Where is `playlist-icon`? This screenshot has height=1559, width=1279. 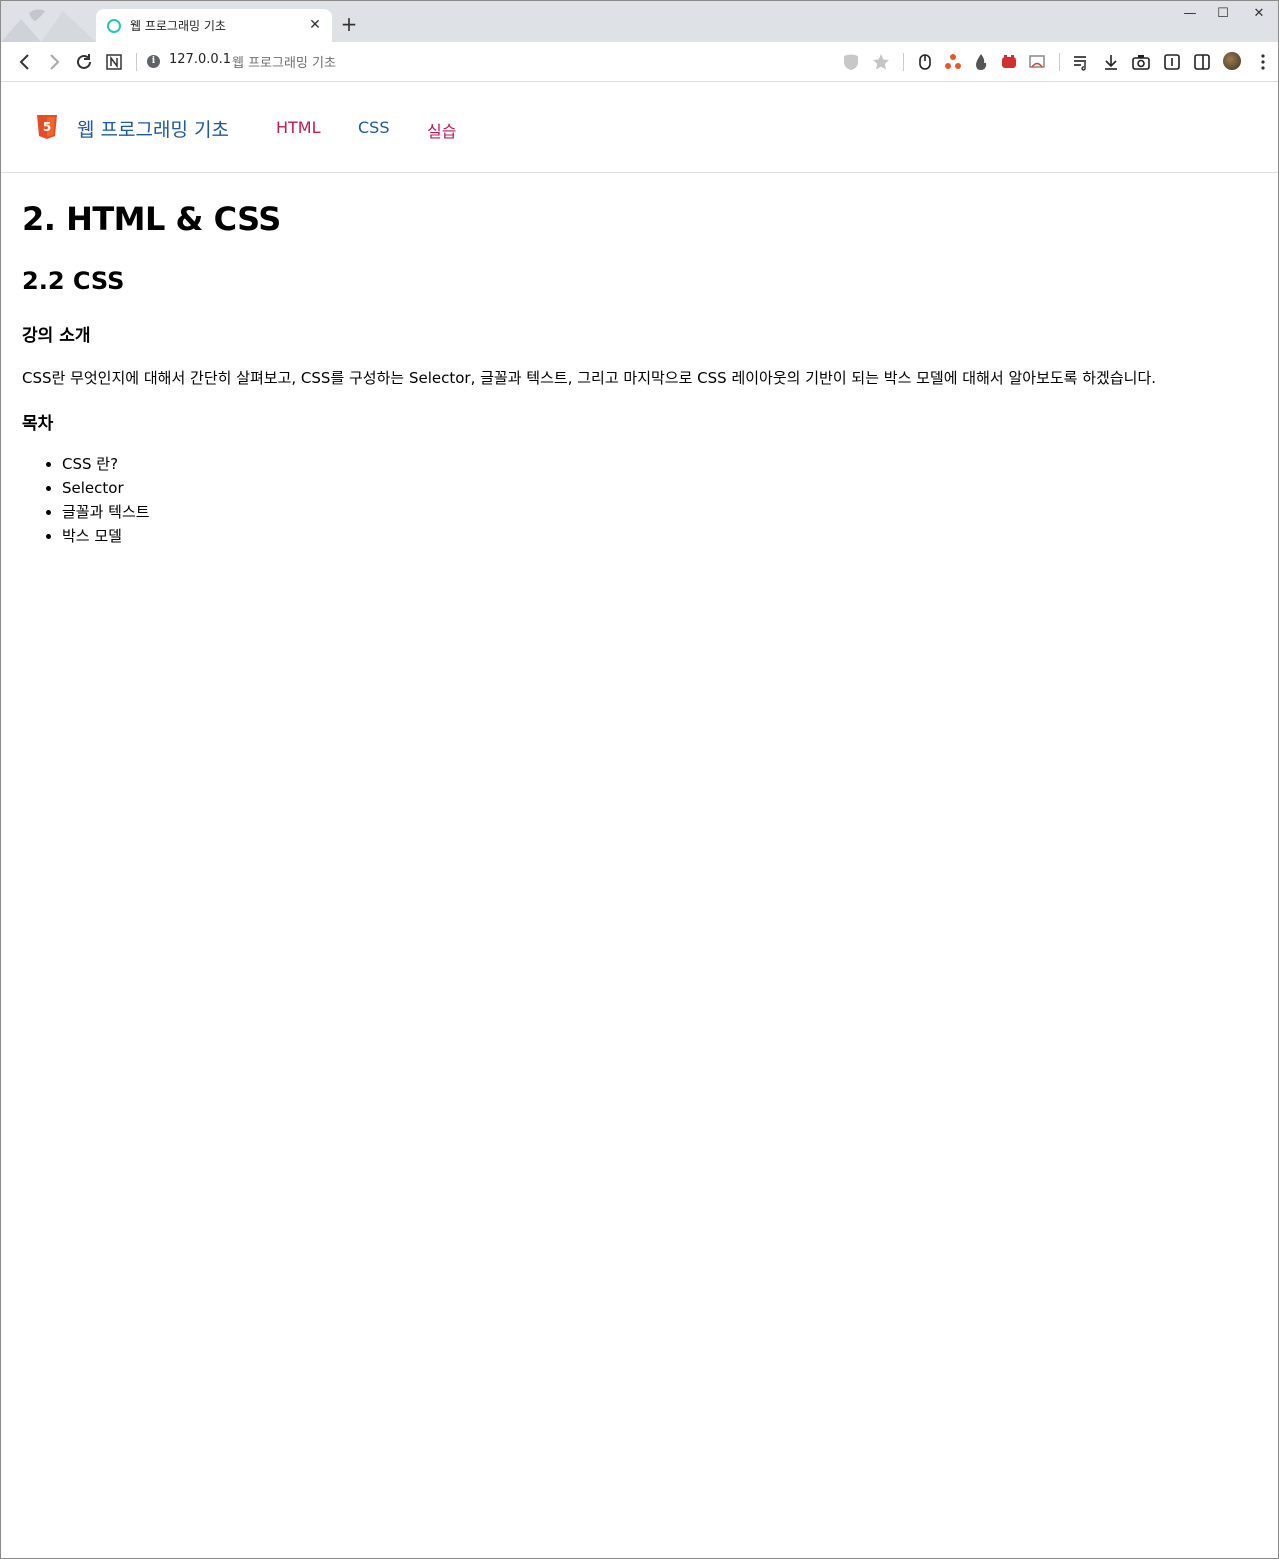
playlist-icon is located at coordinates (1081, 62).